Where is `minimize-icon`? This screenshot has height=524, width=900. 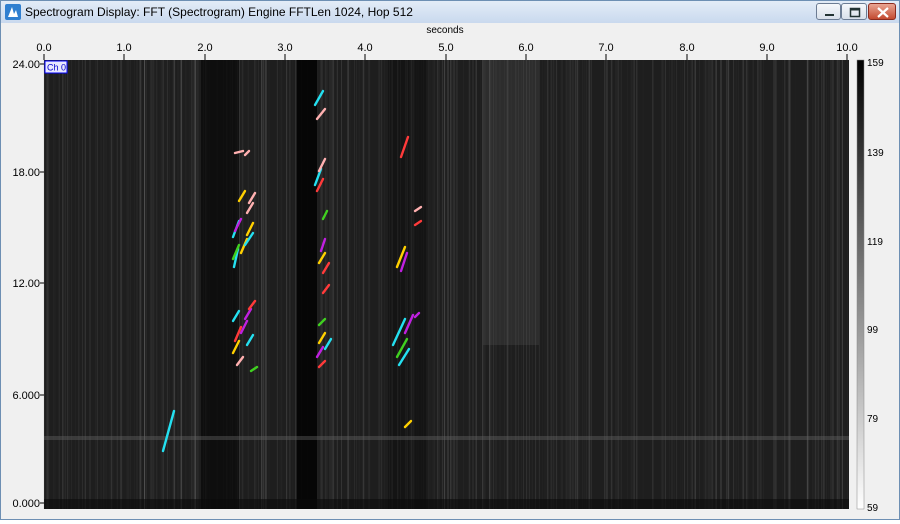
minimize-icon is located at coordinates (829, 15).